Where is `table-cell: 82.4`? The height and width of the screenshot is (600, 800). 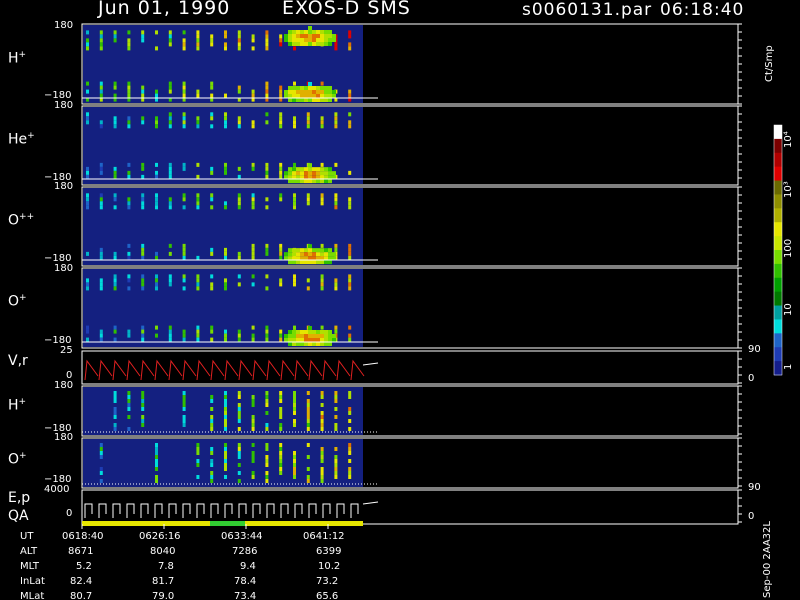
table-cell: 82.4 is located at coordinates (81, 581).